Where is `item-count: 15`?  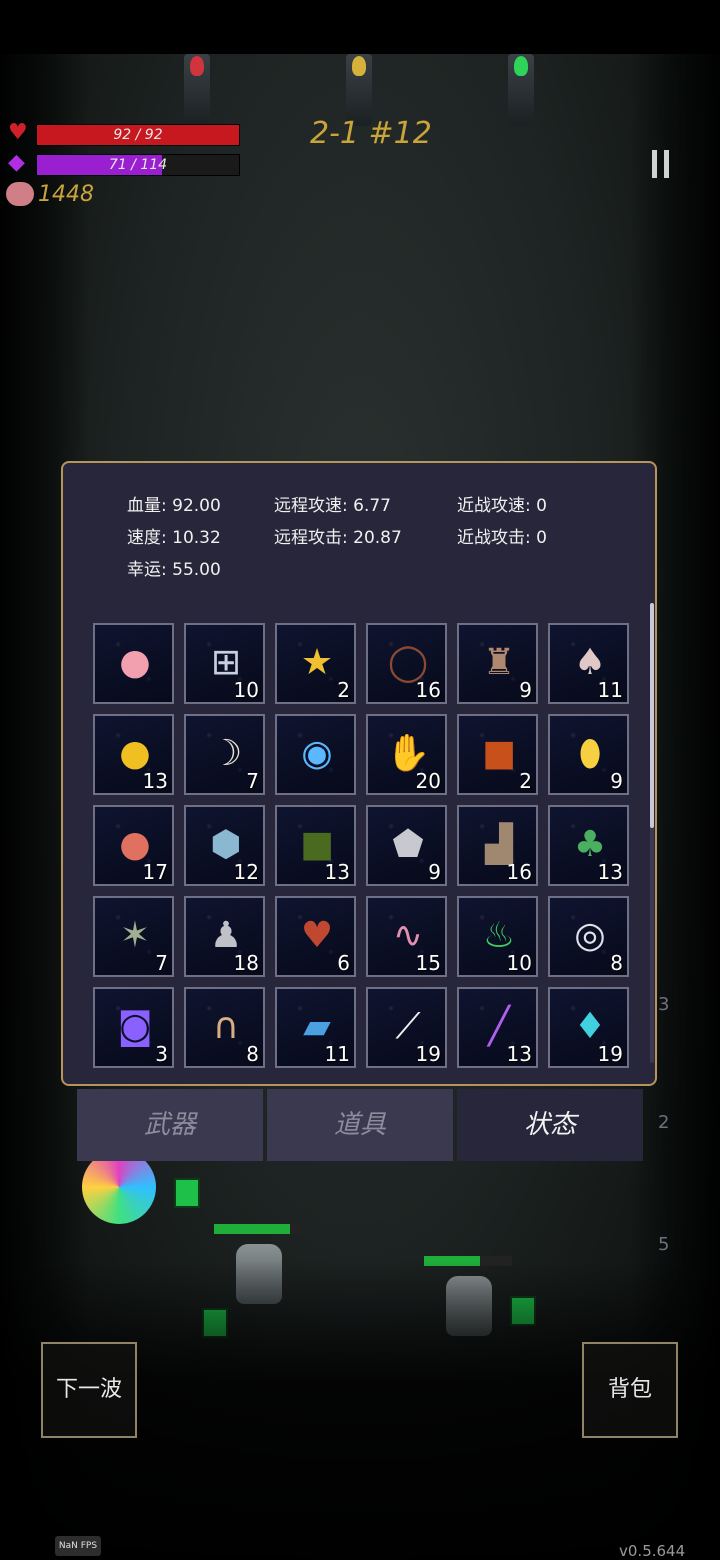
item-count: 15 is located at coordinates (428, 963).